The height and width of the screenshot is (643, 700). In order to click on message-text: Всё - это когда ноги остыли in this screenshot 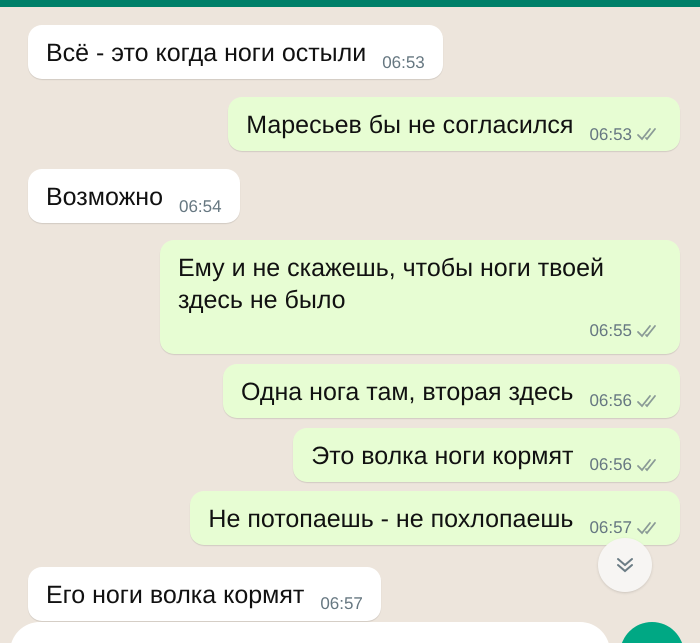, I will do `click(206, 53)`.